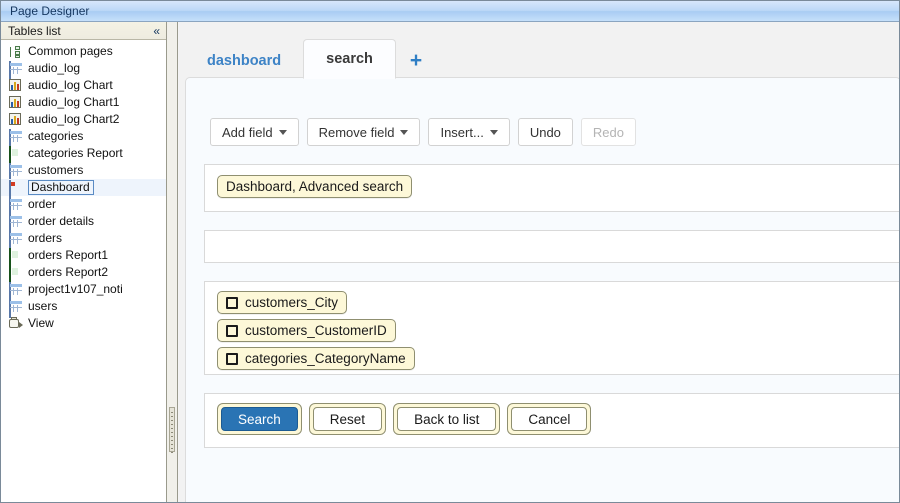  I want to click on toolbar-button-label: Undo, so click(545, 132).